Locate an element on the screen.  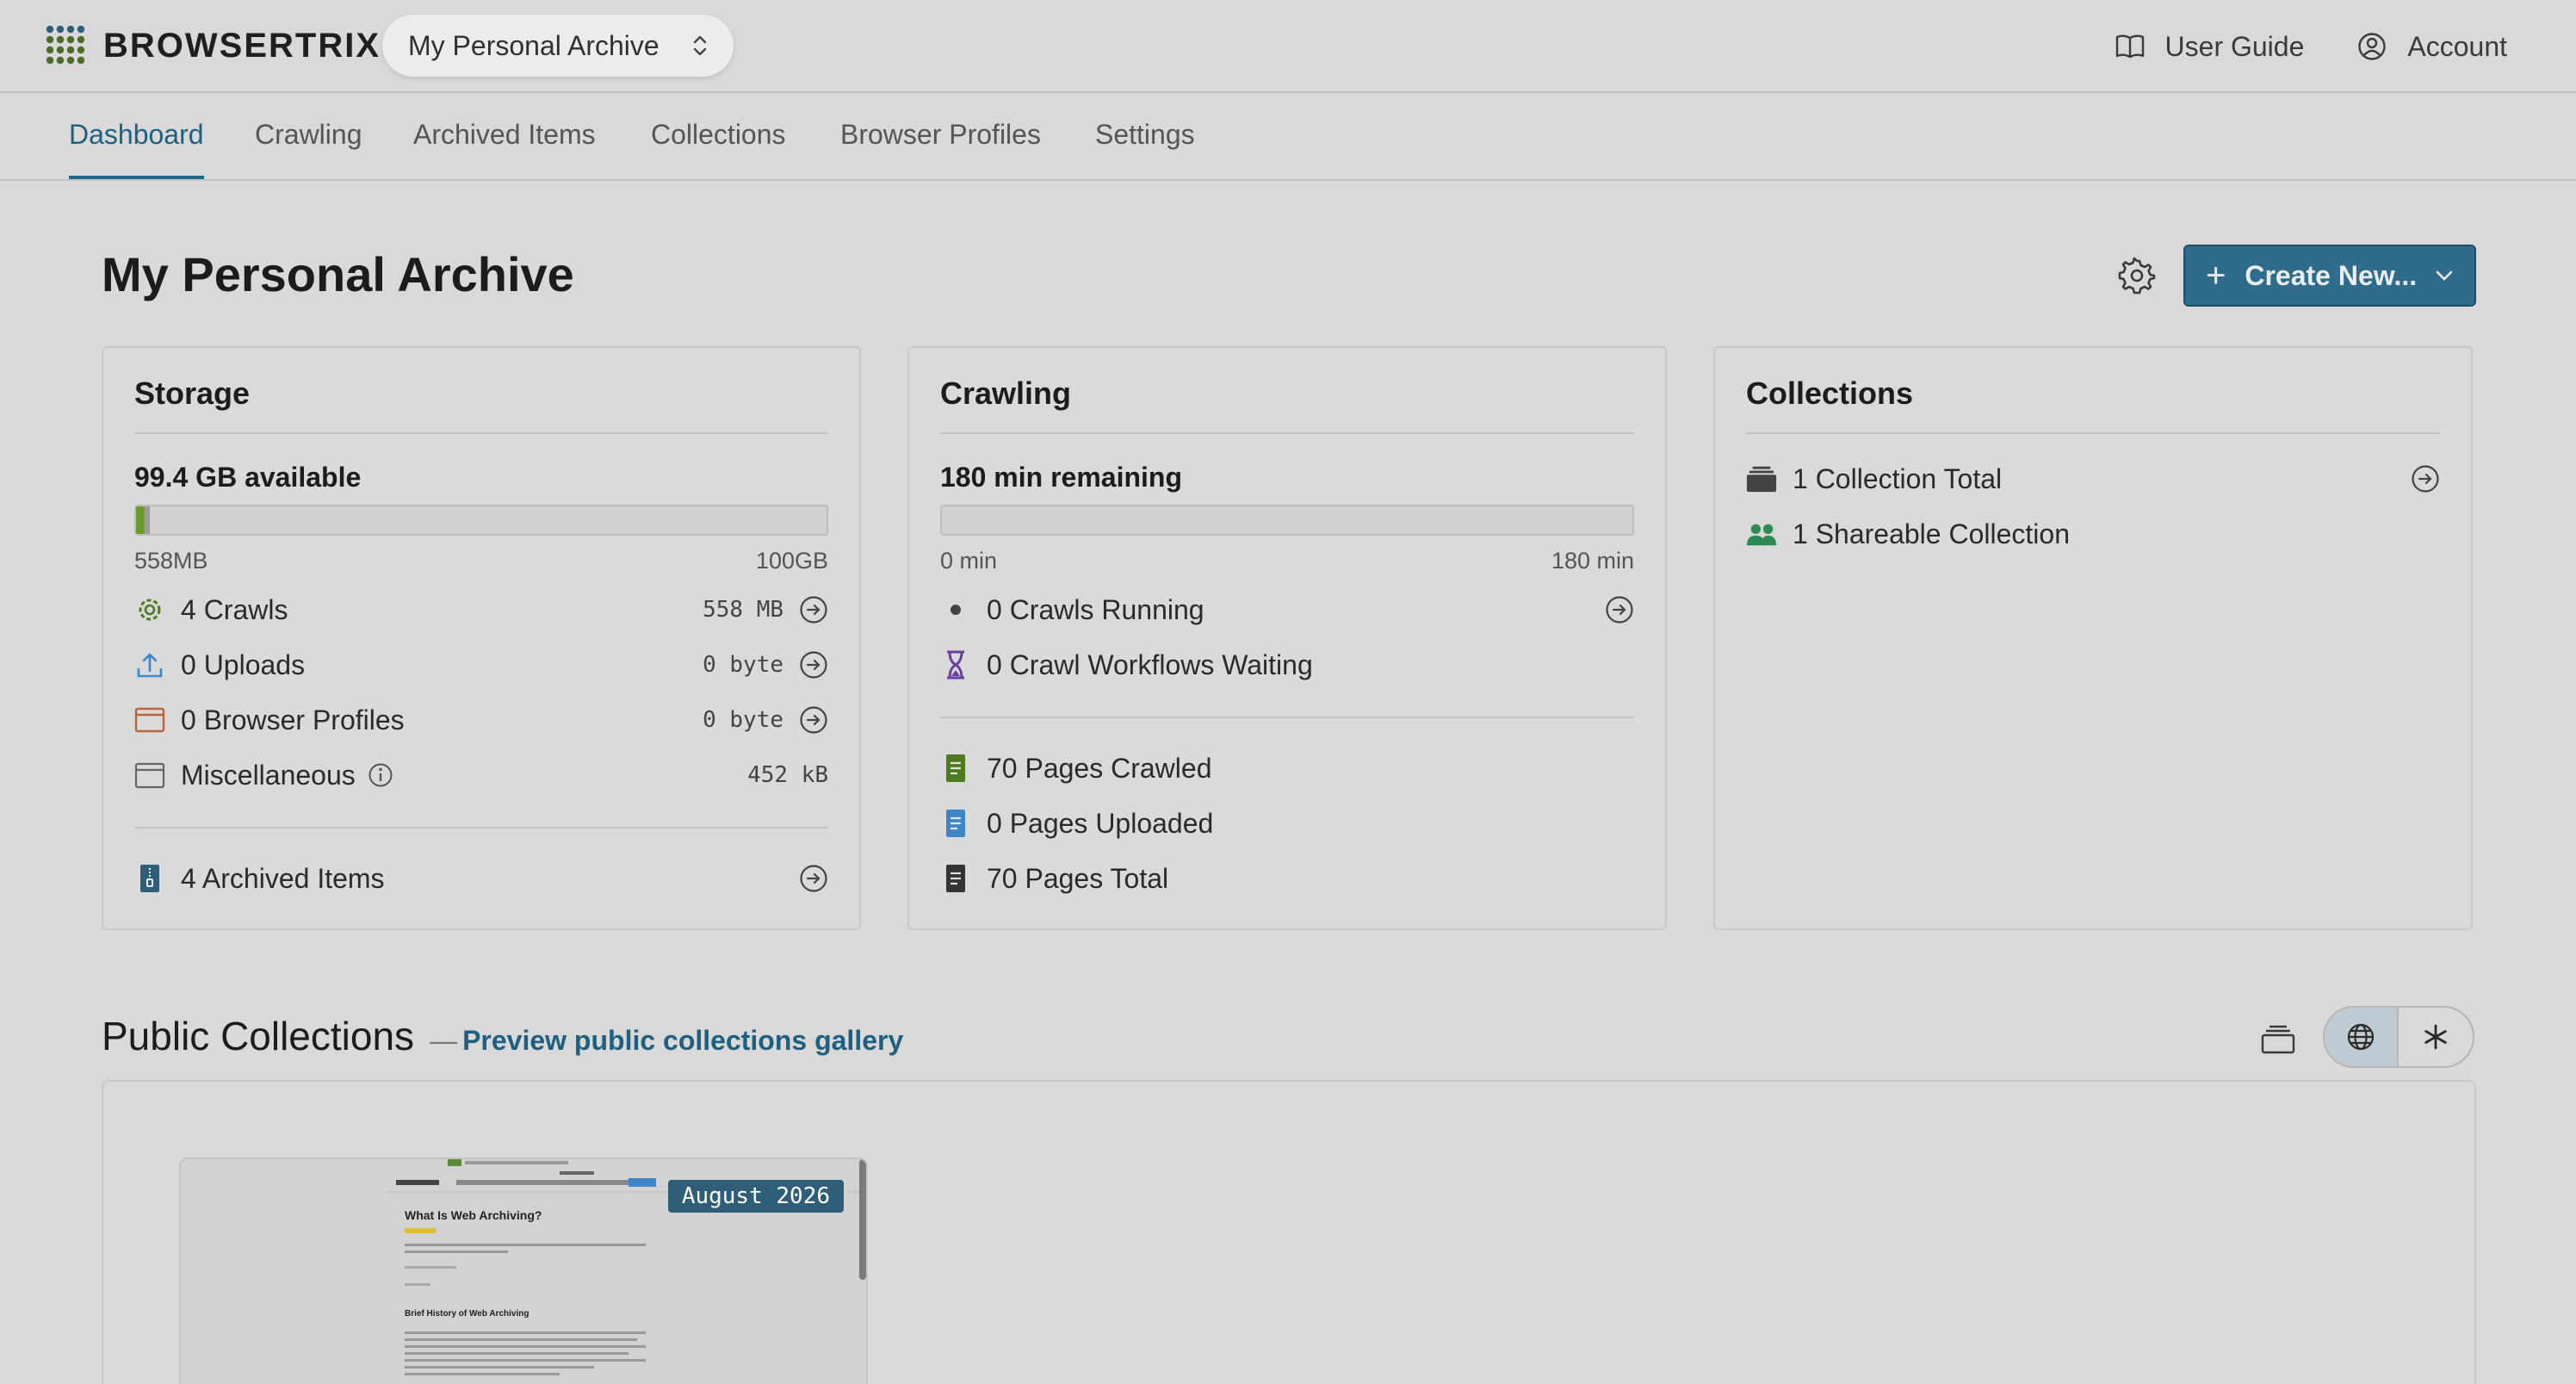
preview-heading: Brief History of Web Archiving is located at coordinates (467, 1314).